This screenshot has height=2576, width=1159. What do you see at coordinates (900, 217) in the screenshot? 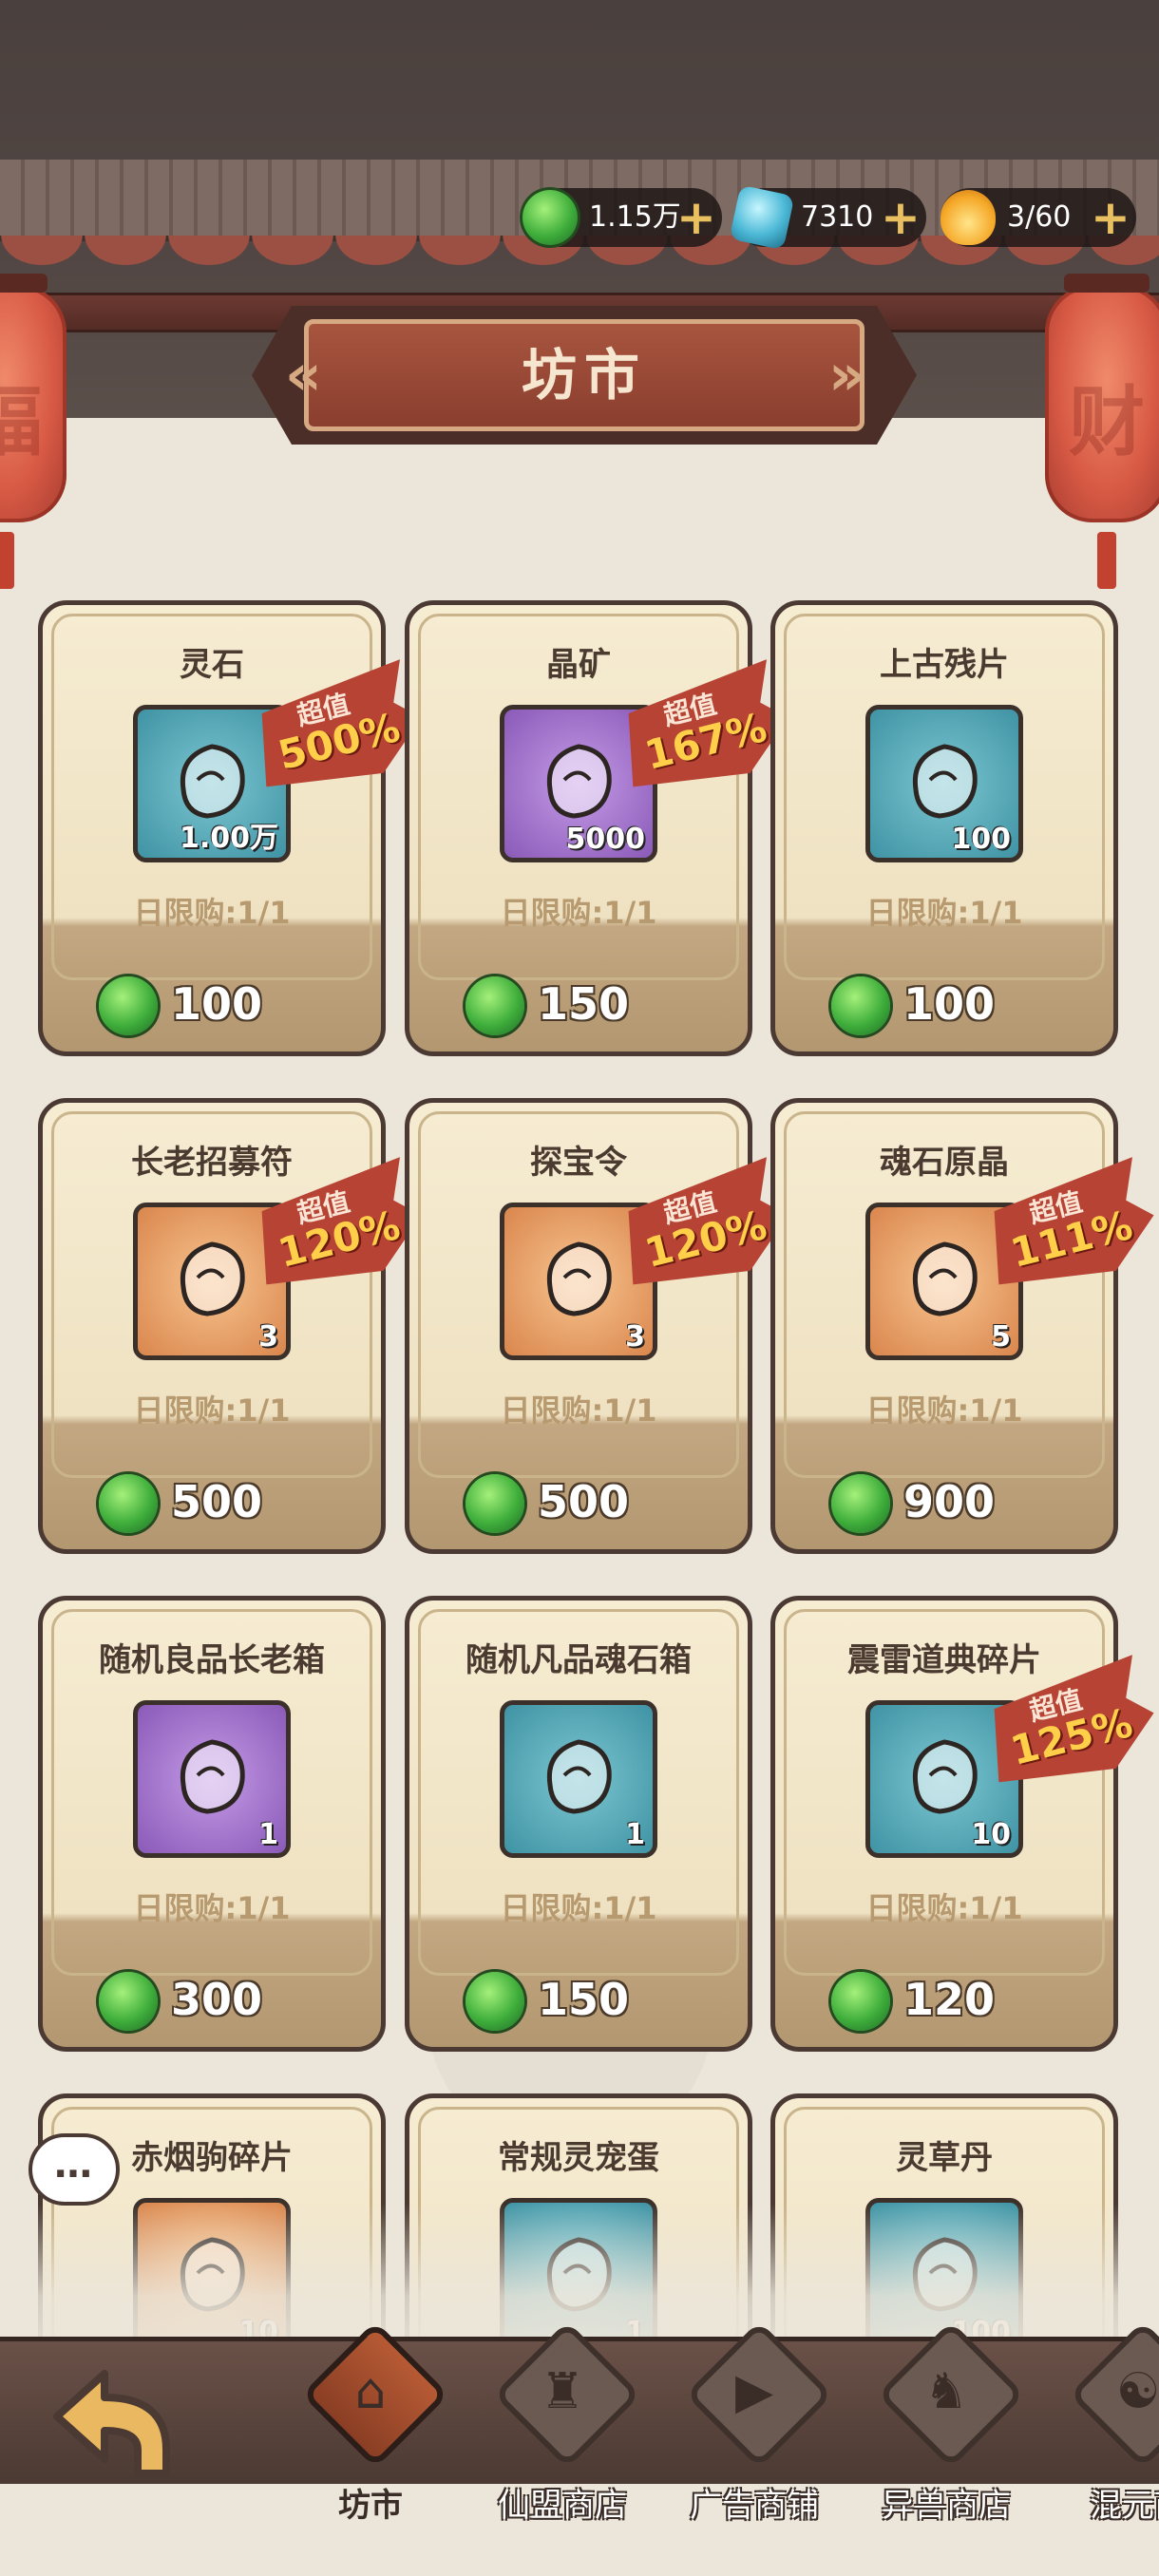
I see `add-crystal-button: +` at bounding box center [900, 217].